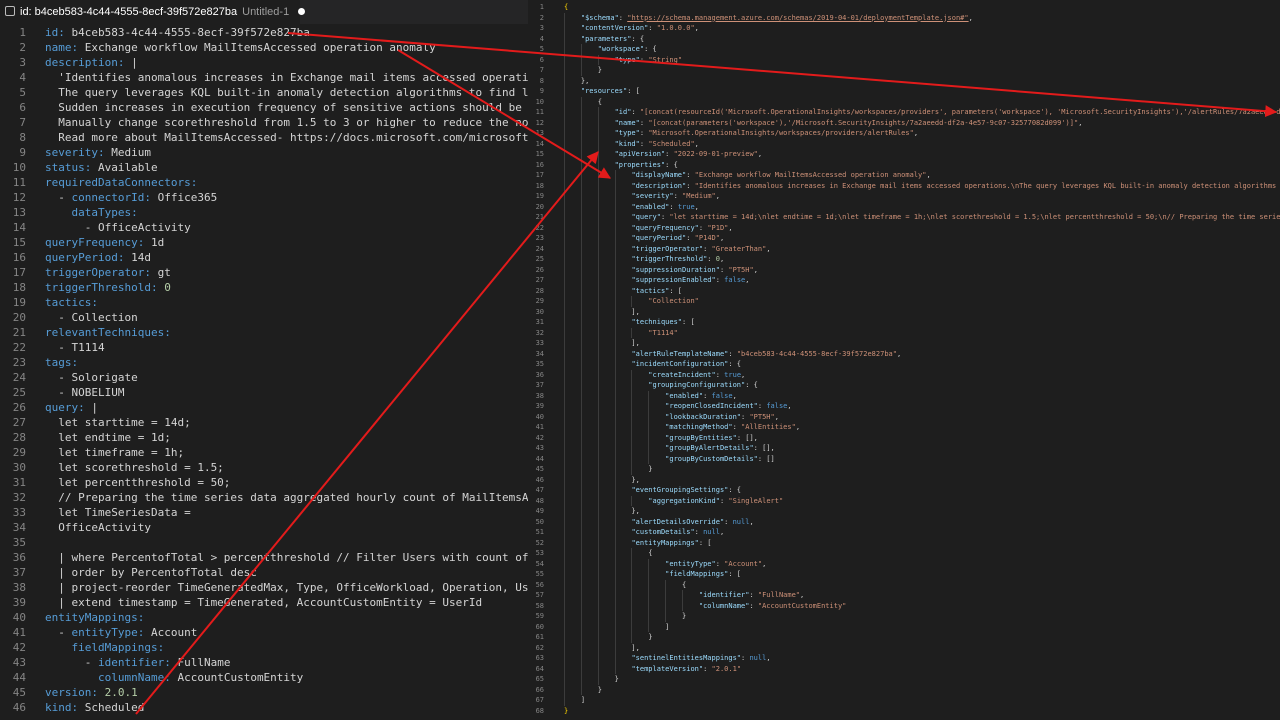 The width and height of the screenshot is (1280, 720). I want to click on json-line: 32 "T1114", so click(904, 333).